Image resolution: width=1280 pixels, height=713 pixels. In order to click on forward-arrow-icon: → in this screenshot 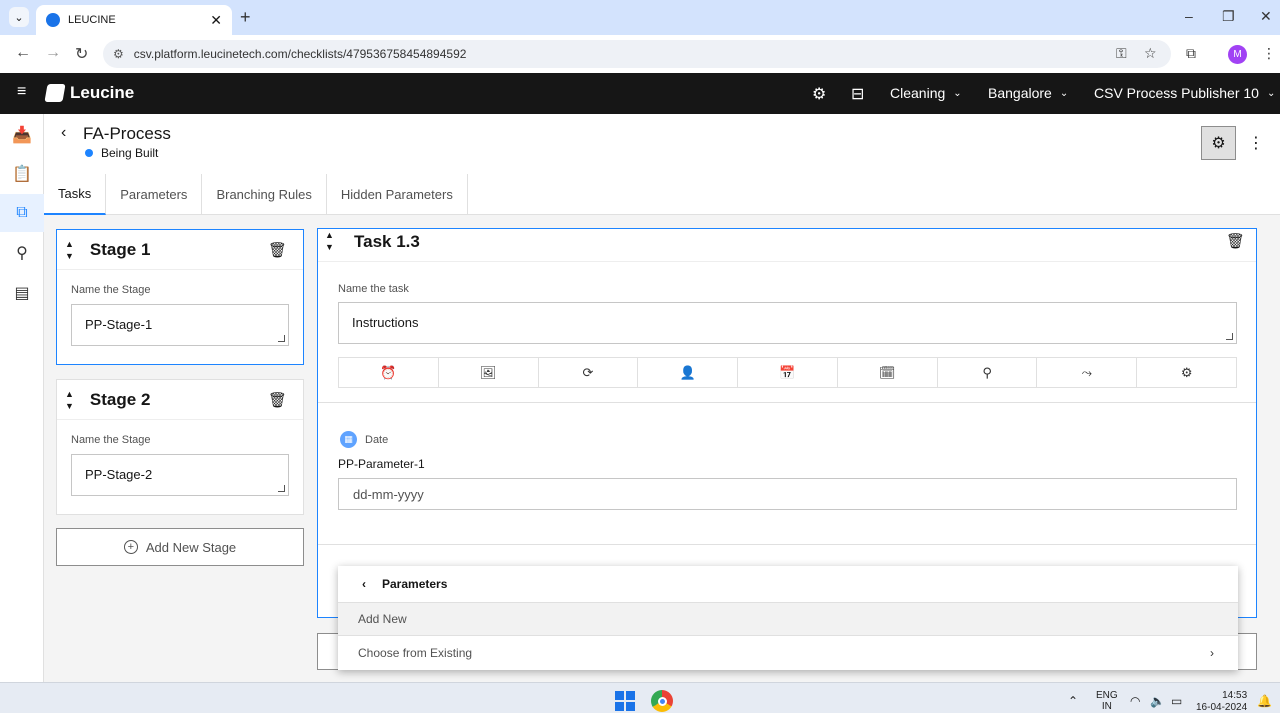, I will do `click(53, 53)`.